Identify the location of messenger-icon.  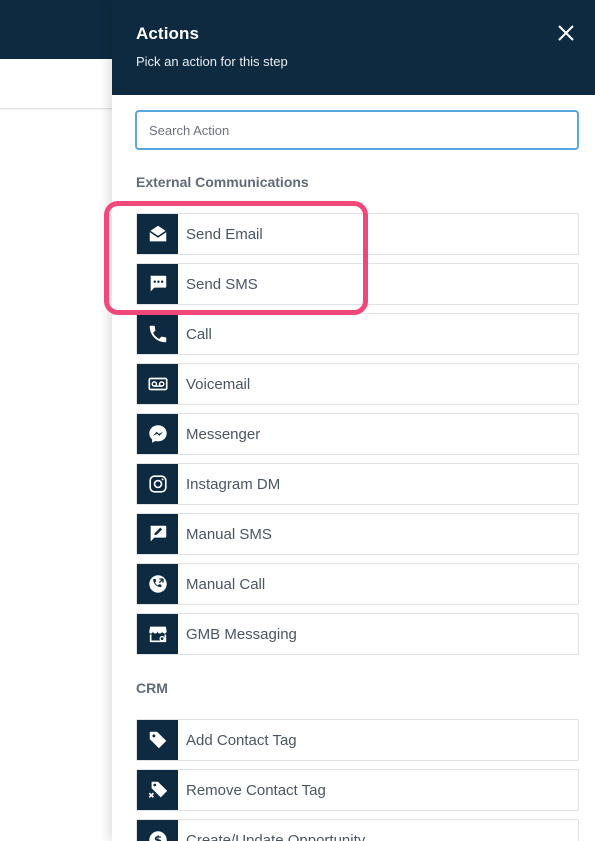
(157, 434).